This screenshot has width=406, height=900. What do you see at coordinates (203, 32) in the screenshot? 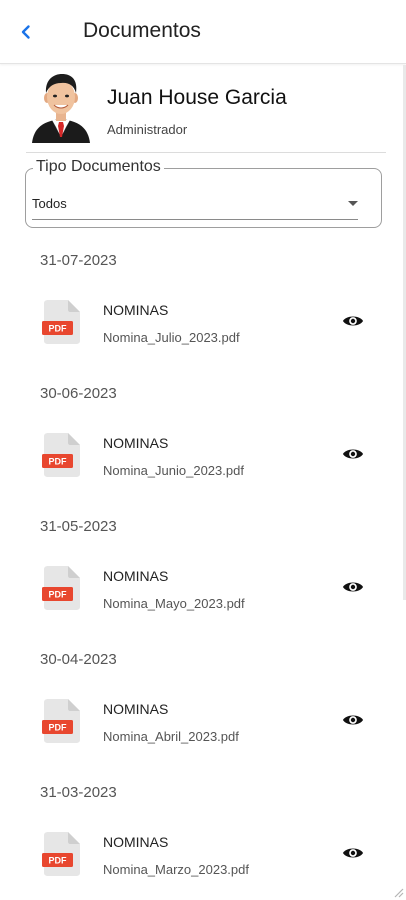
I see `app-bar: Documentos` at bounding box center [203, 32].